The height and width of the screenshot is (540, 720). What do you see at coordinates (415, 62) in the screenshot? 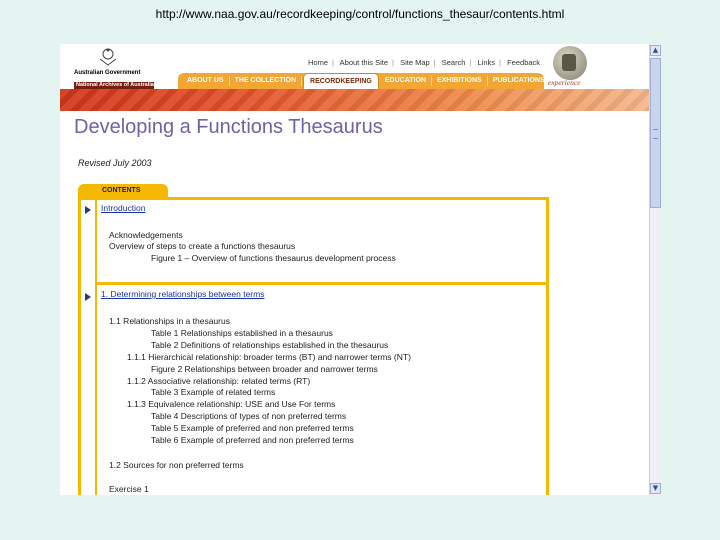
I see `toplink-site-map: Site Map` at bounding box center [415, 62].